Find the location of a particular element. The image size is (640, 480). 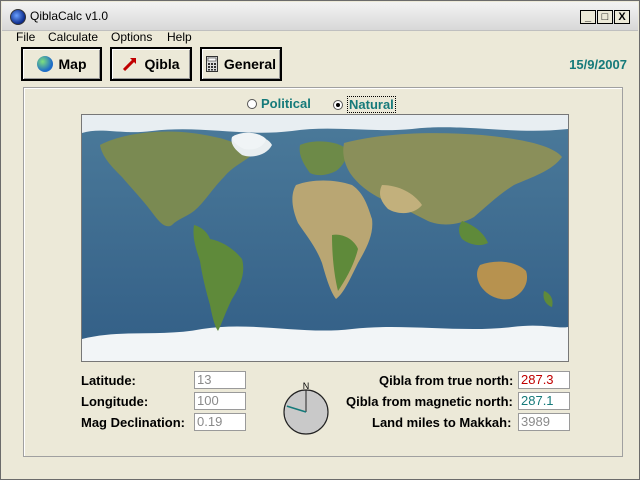

natural-radio: Natural is located at coordinates (364, 104).